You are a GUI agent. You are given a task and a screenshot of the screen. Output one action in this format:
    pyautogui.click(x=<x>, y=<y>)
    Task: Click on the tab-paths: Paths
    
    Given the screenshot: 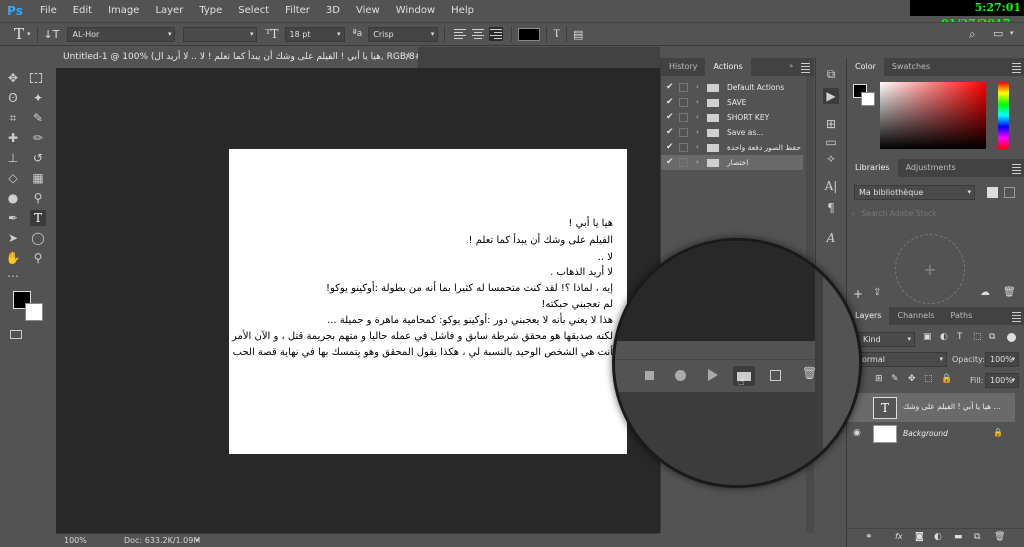 What is the action you would take?
    pyautogui.click(x=962, y=316)
    